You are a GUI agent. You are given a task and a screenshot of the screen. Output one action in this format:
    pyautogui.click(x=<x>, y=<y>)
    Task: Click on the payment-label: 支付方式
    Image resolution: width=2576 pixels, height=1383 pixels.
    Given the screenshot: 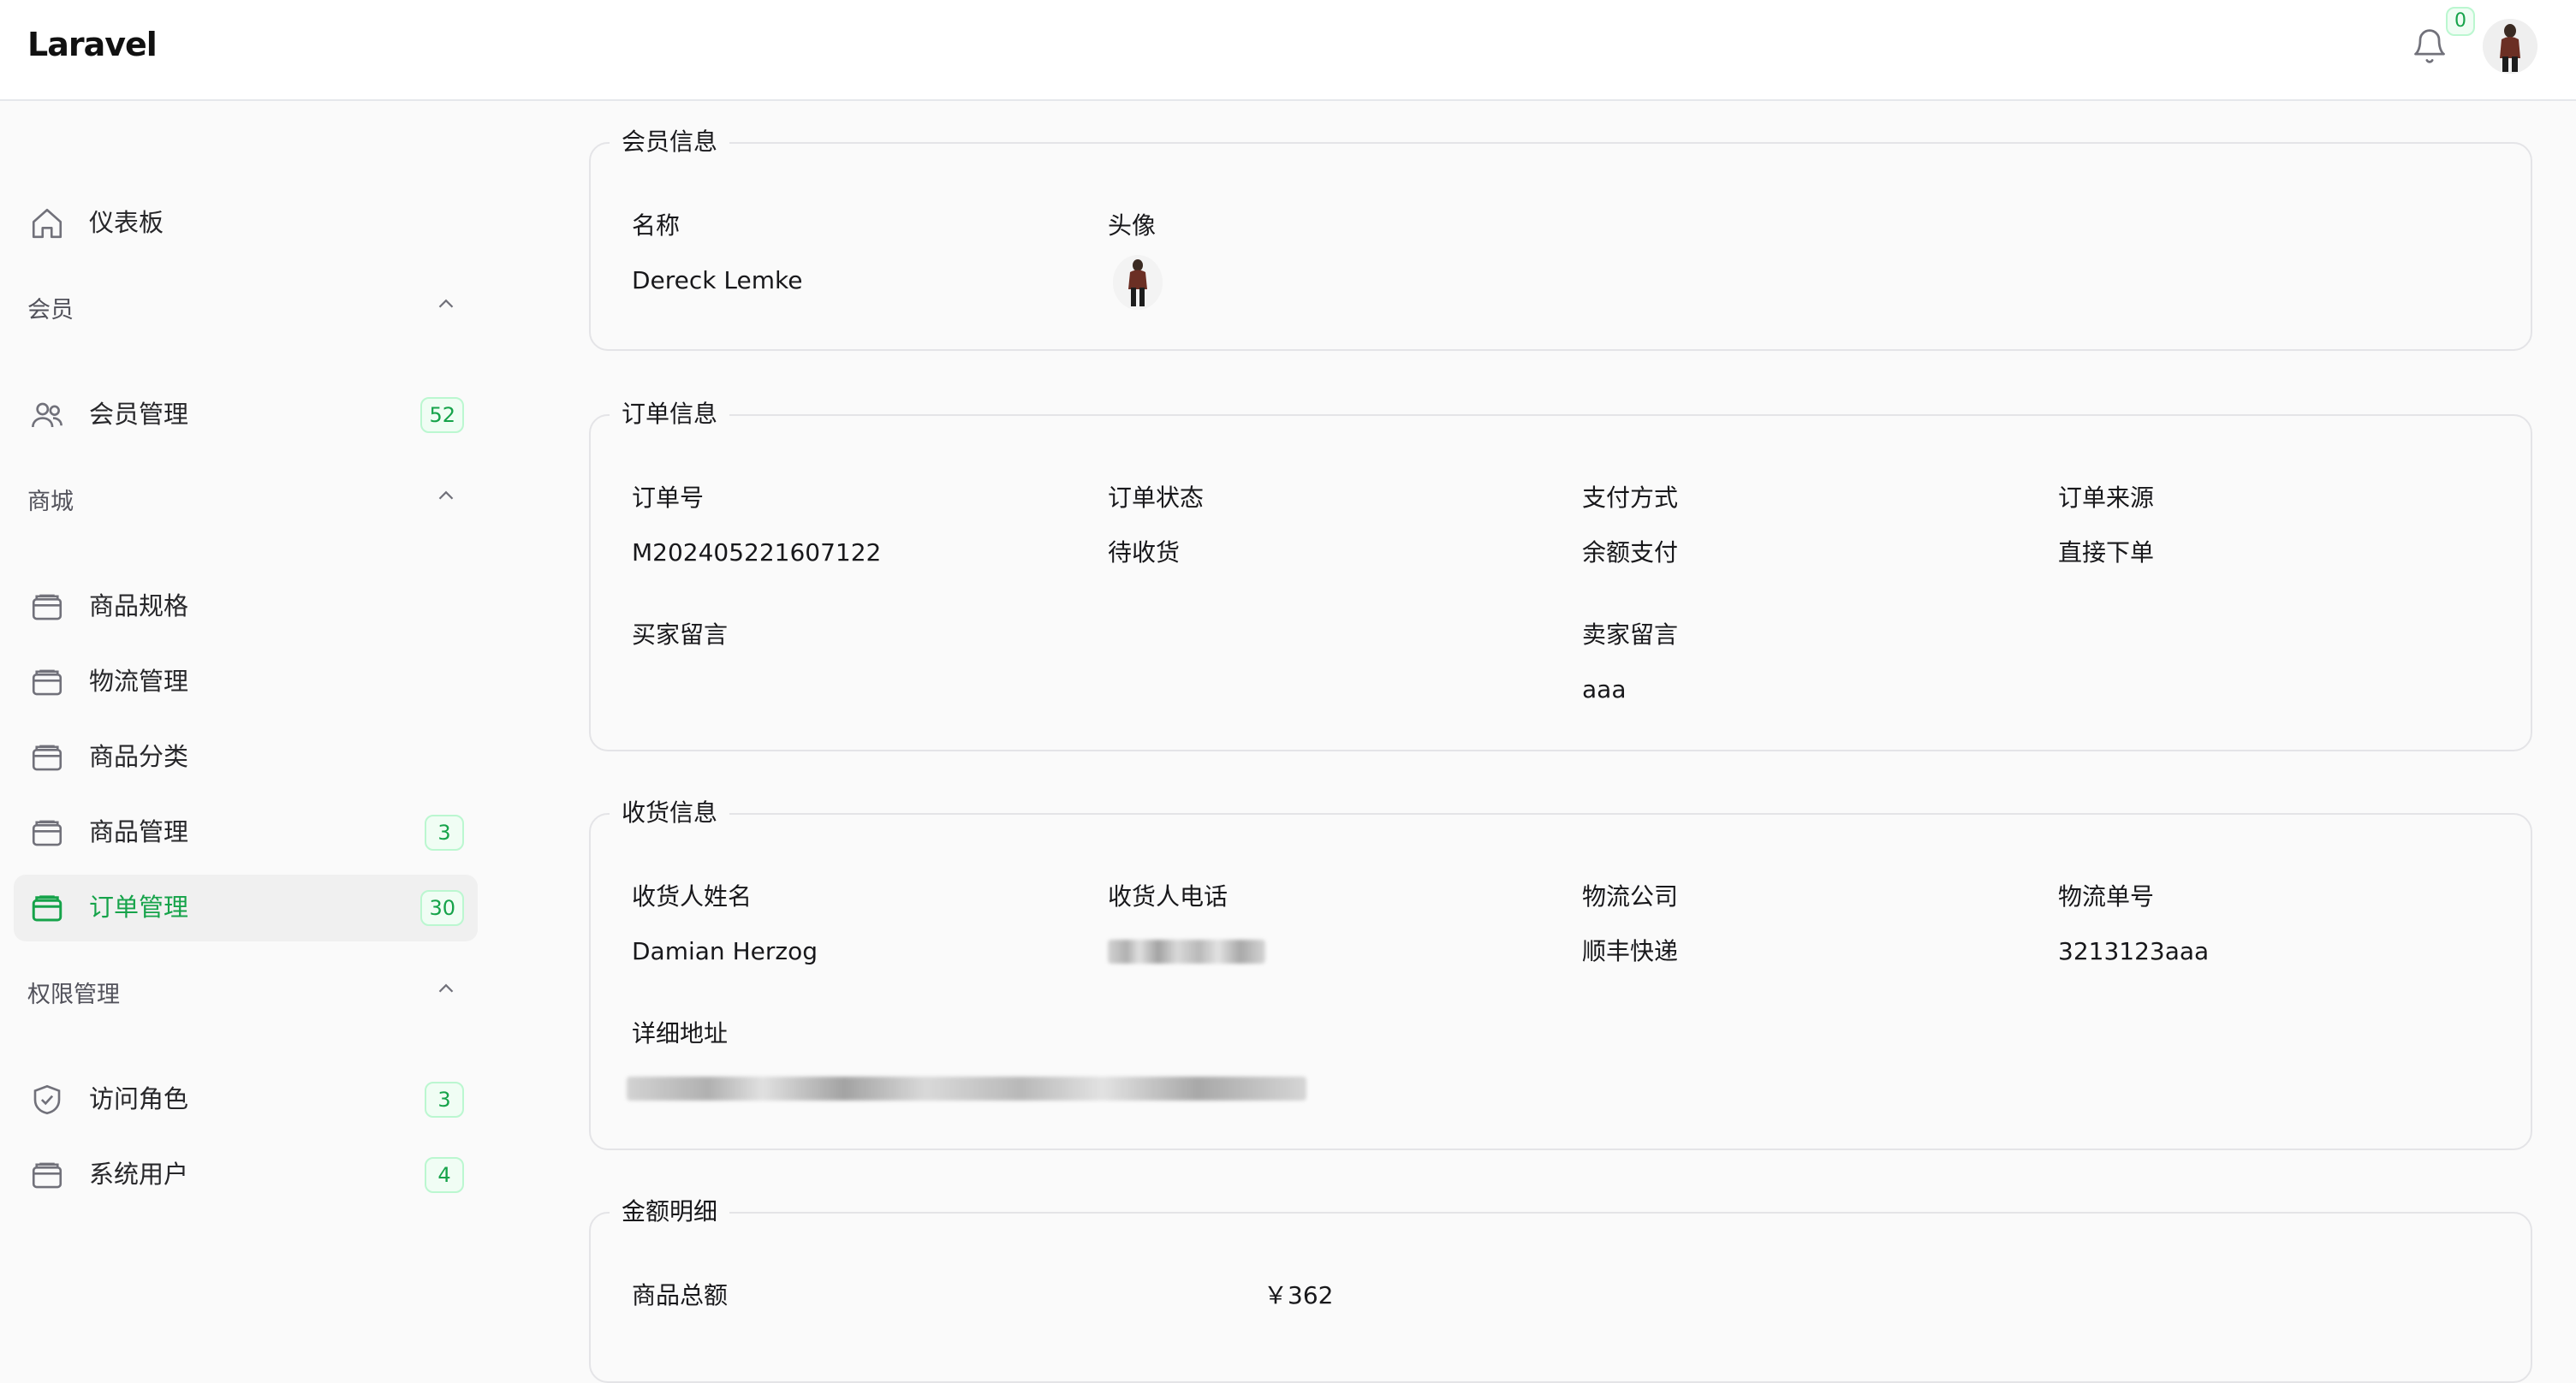 What is the action you would take?
    pyautogui.click(x=1631, y=498)
    